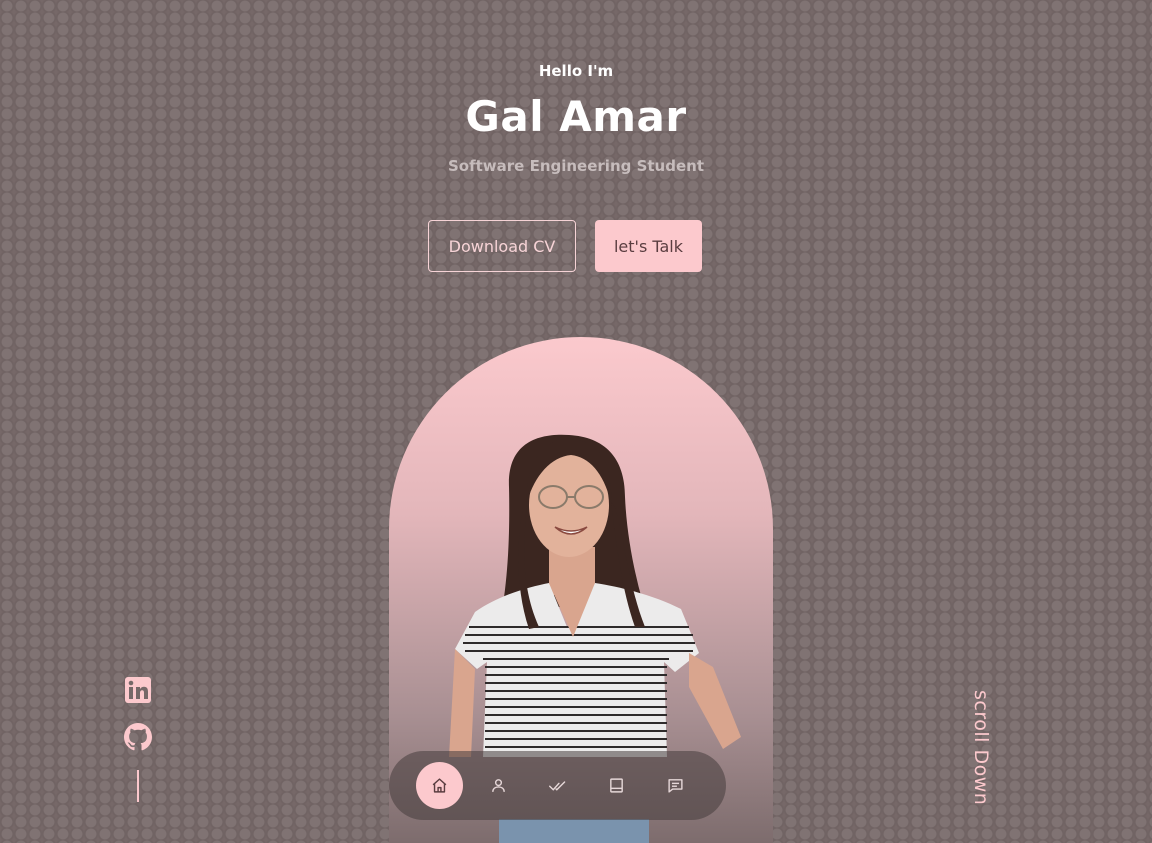 The image size is (1152, 843). I want to click on nav-home, so click(439, 785).